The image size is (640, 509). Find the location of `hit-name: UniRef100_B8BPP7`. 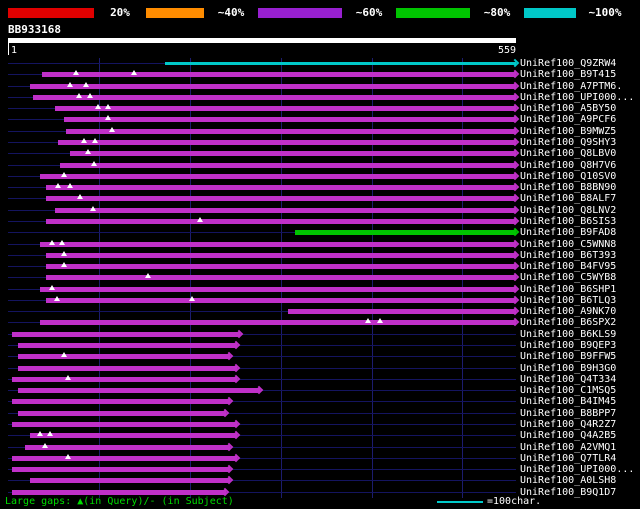

hit-name: UniRef100_B8BPP7 is located at coordinates (568, 413).